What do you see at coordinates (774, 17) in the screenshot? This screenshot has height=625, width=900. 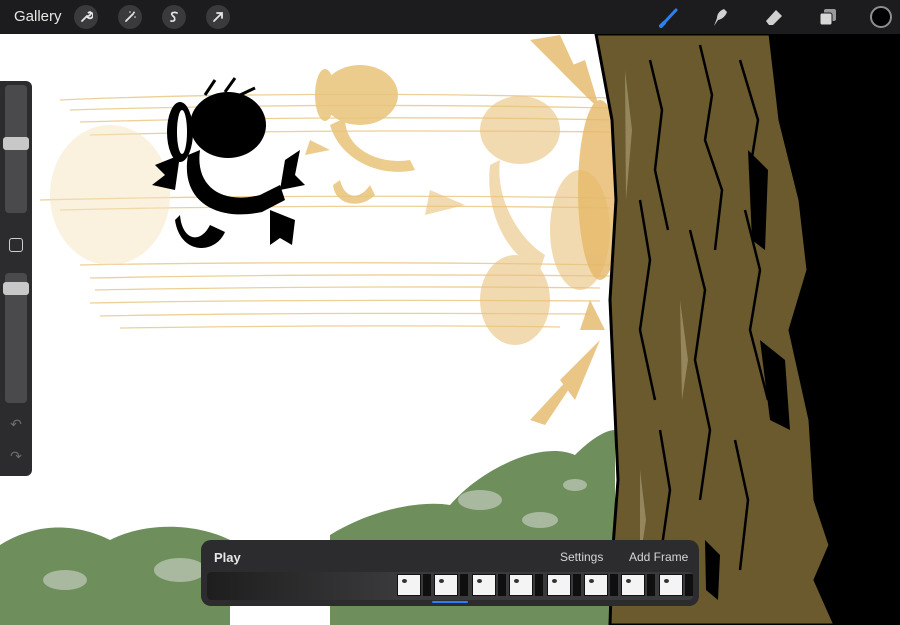 I see `eraser-icon` at bounding box center [774, 17].